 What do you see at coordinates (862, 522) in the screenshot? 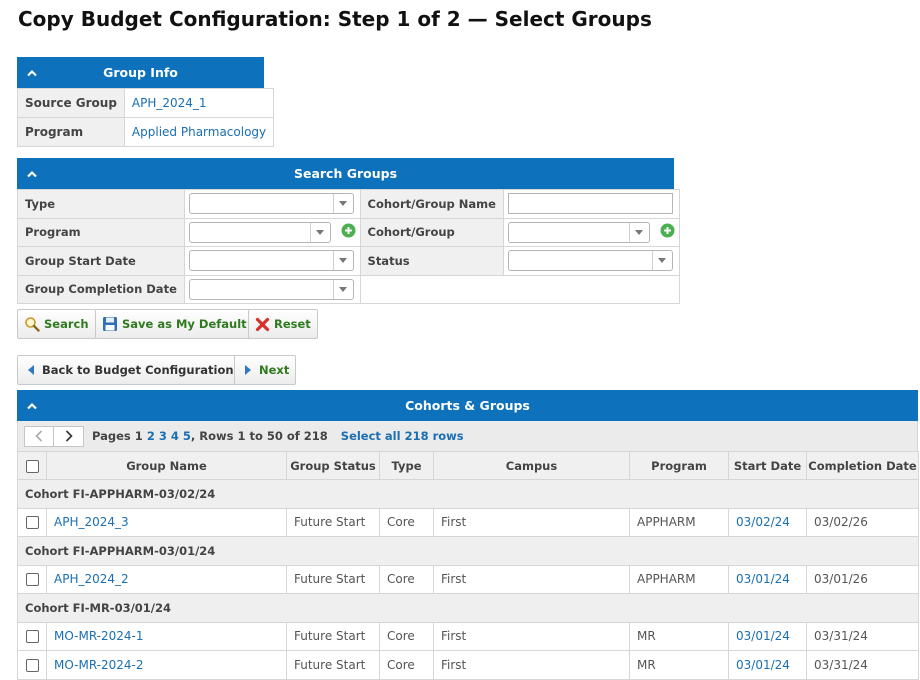
I see `completion-date: 03/02/26` at bounding box center [862, 522].